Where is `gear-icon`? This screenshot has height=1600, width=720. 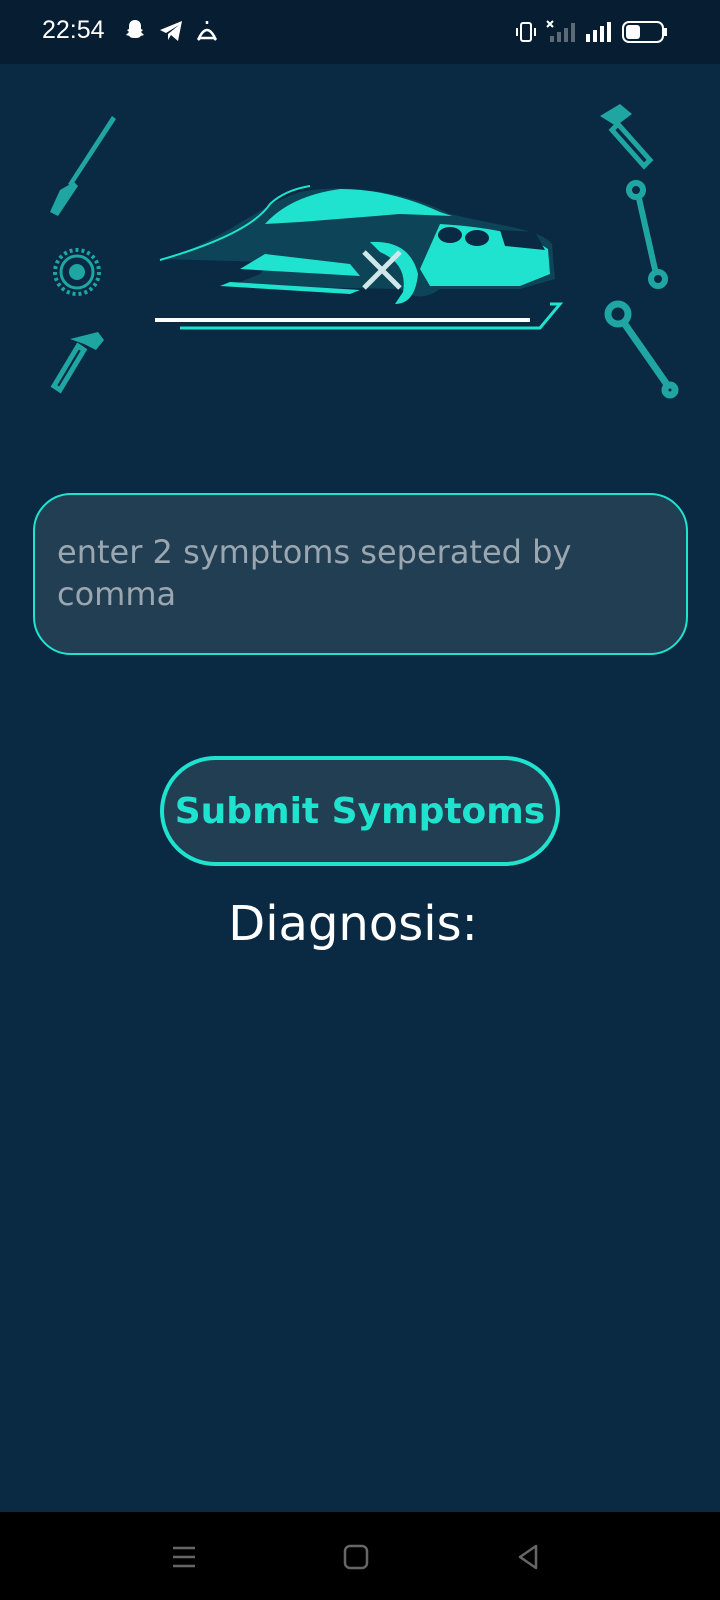
gear-icon is located at coordinates (77, 272).